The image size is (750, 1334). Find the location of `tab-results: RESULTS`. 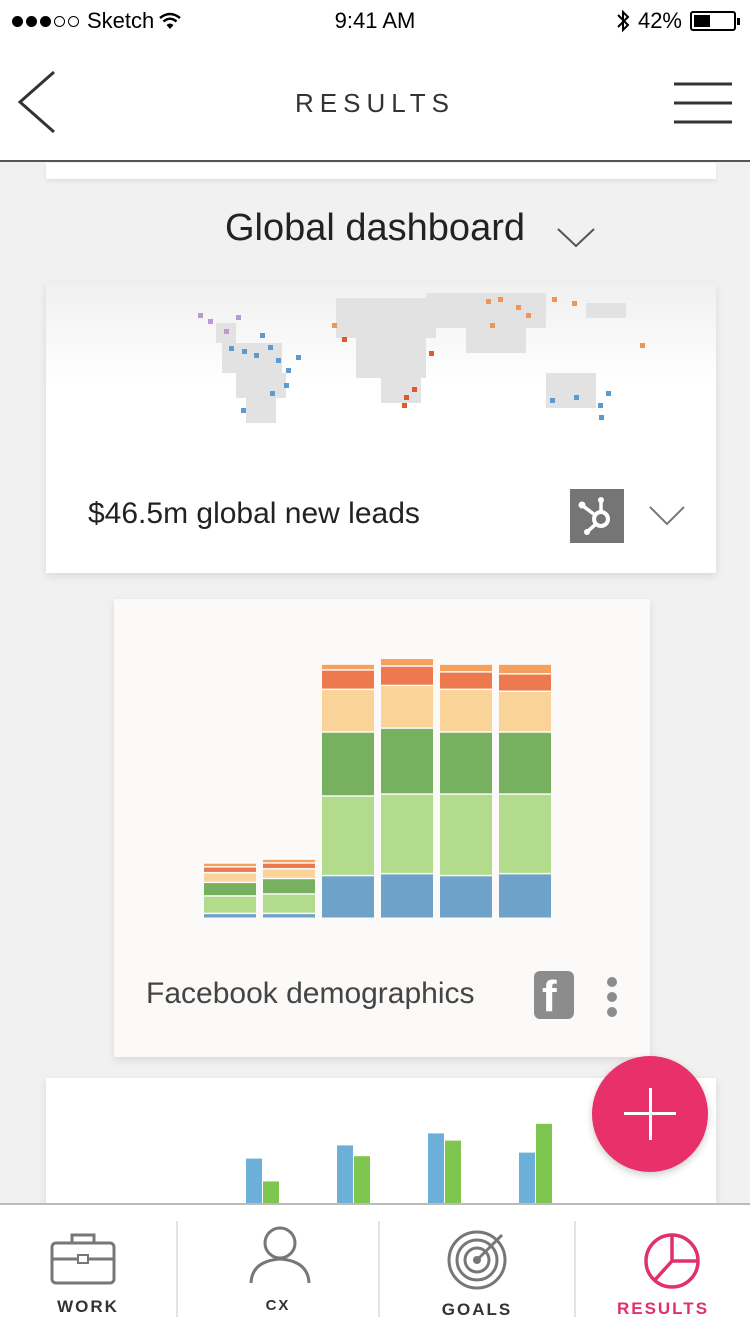

tab-results: RESULTS is located at coordinates (663, 1269).